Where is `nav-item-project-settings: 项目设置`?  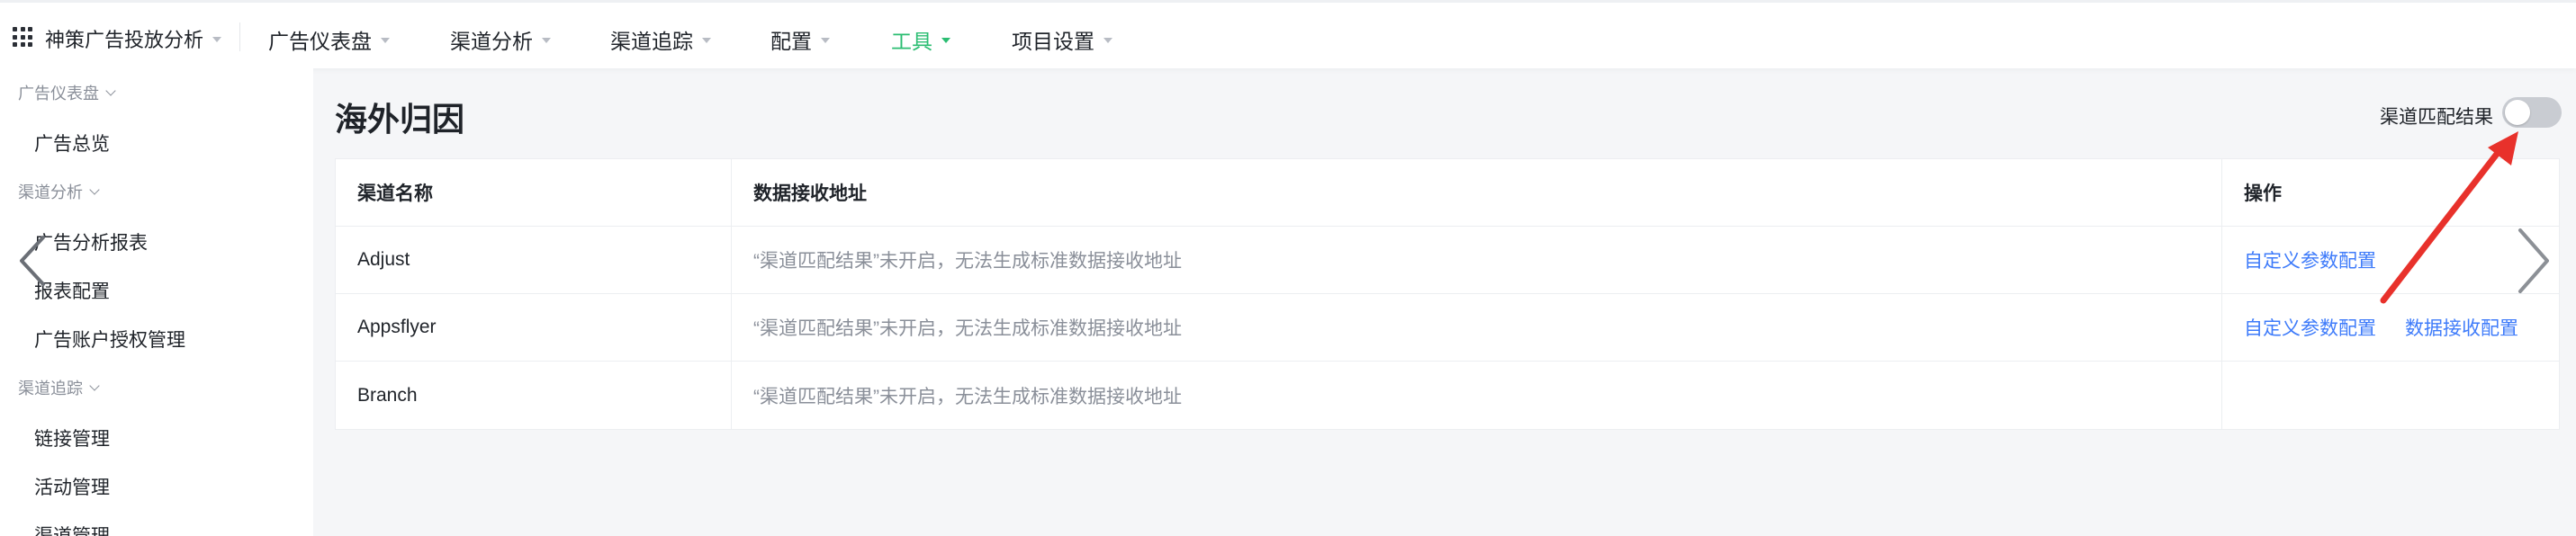
nav-item-project-settings: 项目设置 is located at coordinates (1062, 39).